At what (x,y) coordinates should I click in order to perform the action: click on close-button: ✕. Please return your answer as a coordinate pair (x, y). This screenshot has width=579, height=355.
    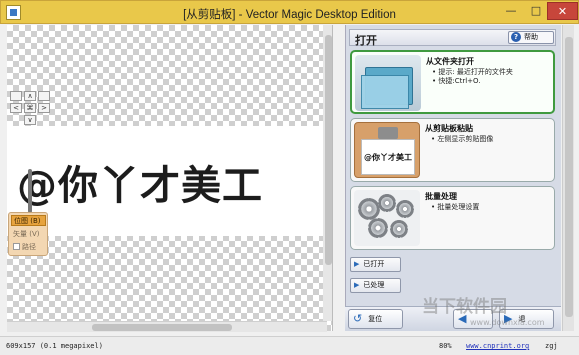
    Looking at the image, I should click on (562, 11).